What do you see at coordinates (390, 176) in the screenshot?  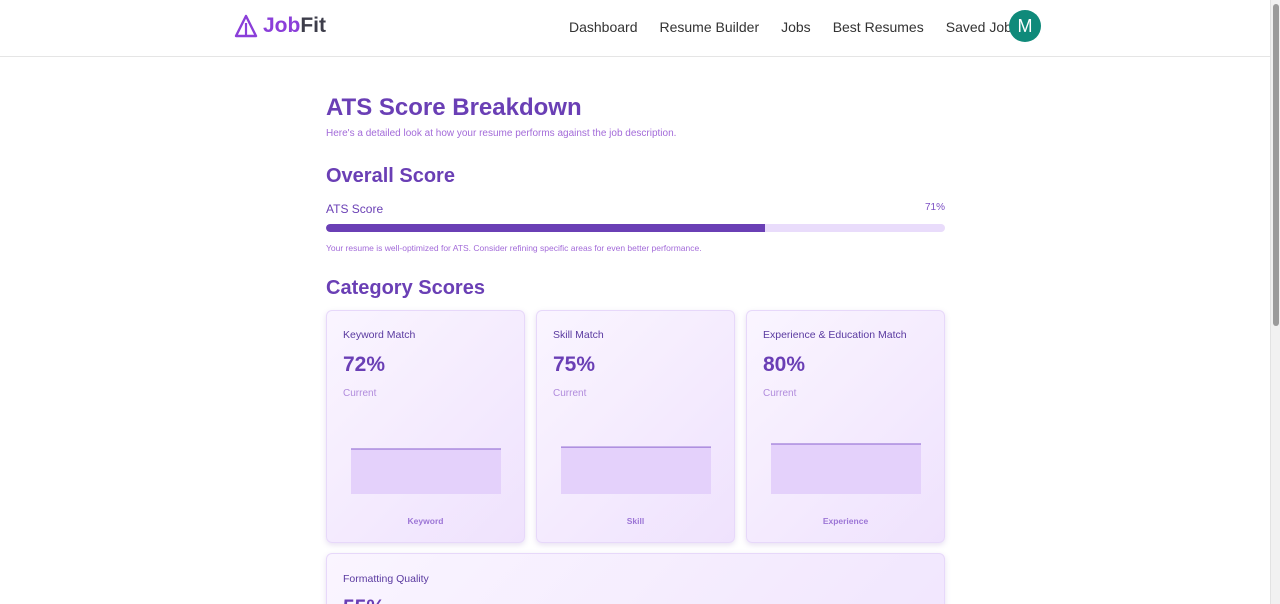 I see `overall-score-heading: Overall Score` at bounding box center [390, 176].